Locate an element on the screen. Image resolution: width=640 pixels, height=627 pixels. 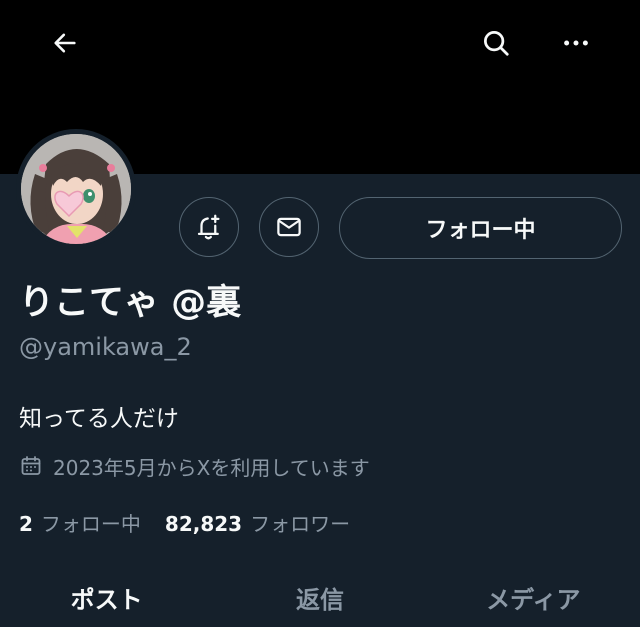
search-button is located at coordinates (496, 43).